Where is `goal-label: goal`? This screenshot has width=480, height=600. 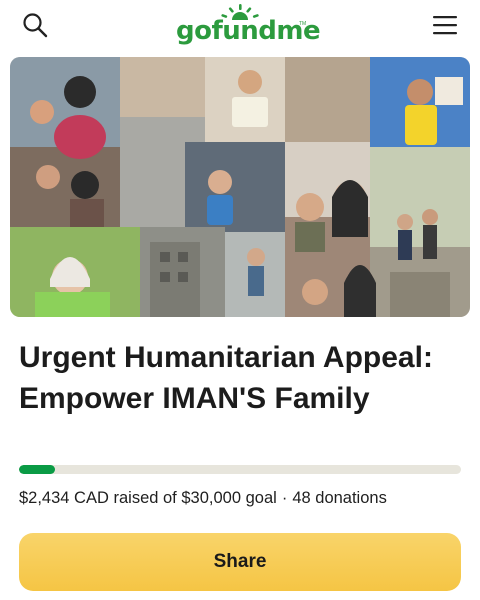 goal-label: goal is located at coordinates (261, 498).